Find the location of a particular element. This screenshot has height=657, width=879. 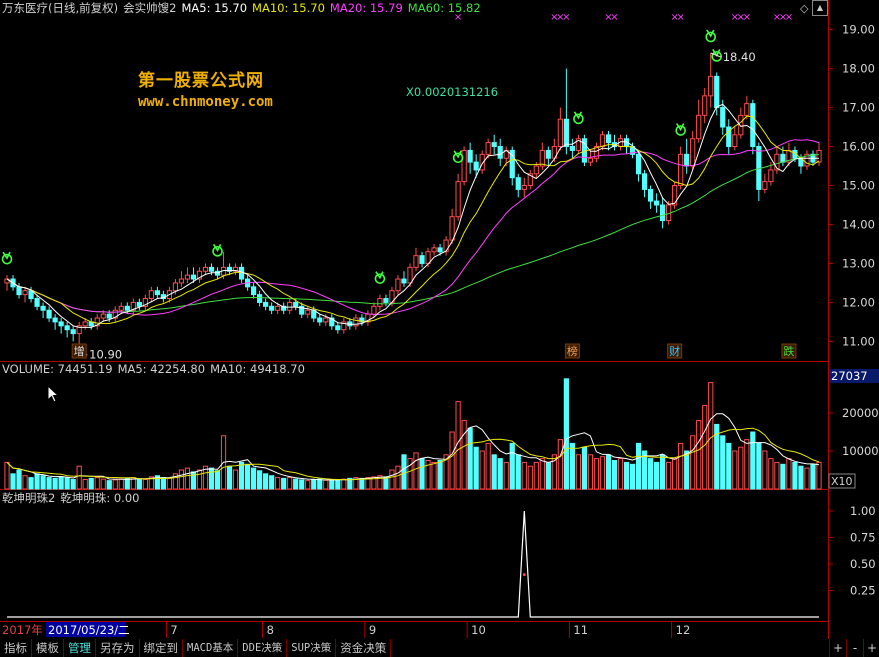

price-tick-label: 16.00 is located at coordinates (858, 147).